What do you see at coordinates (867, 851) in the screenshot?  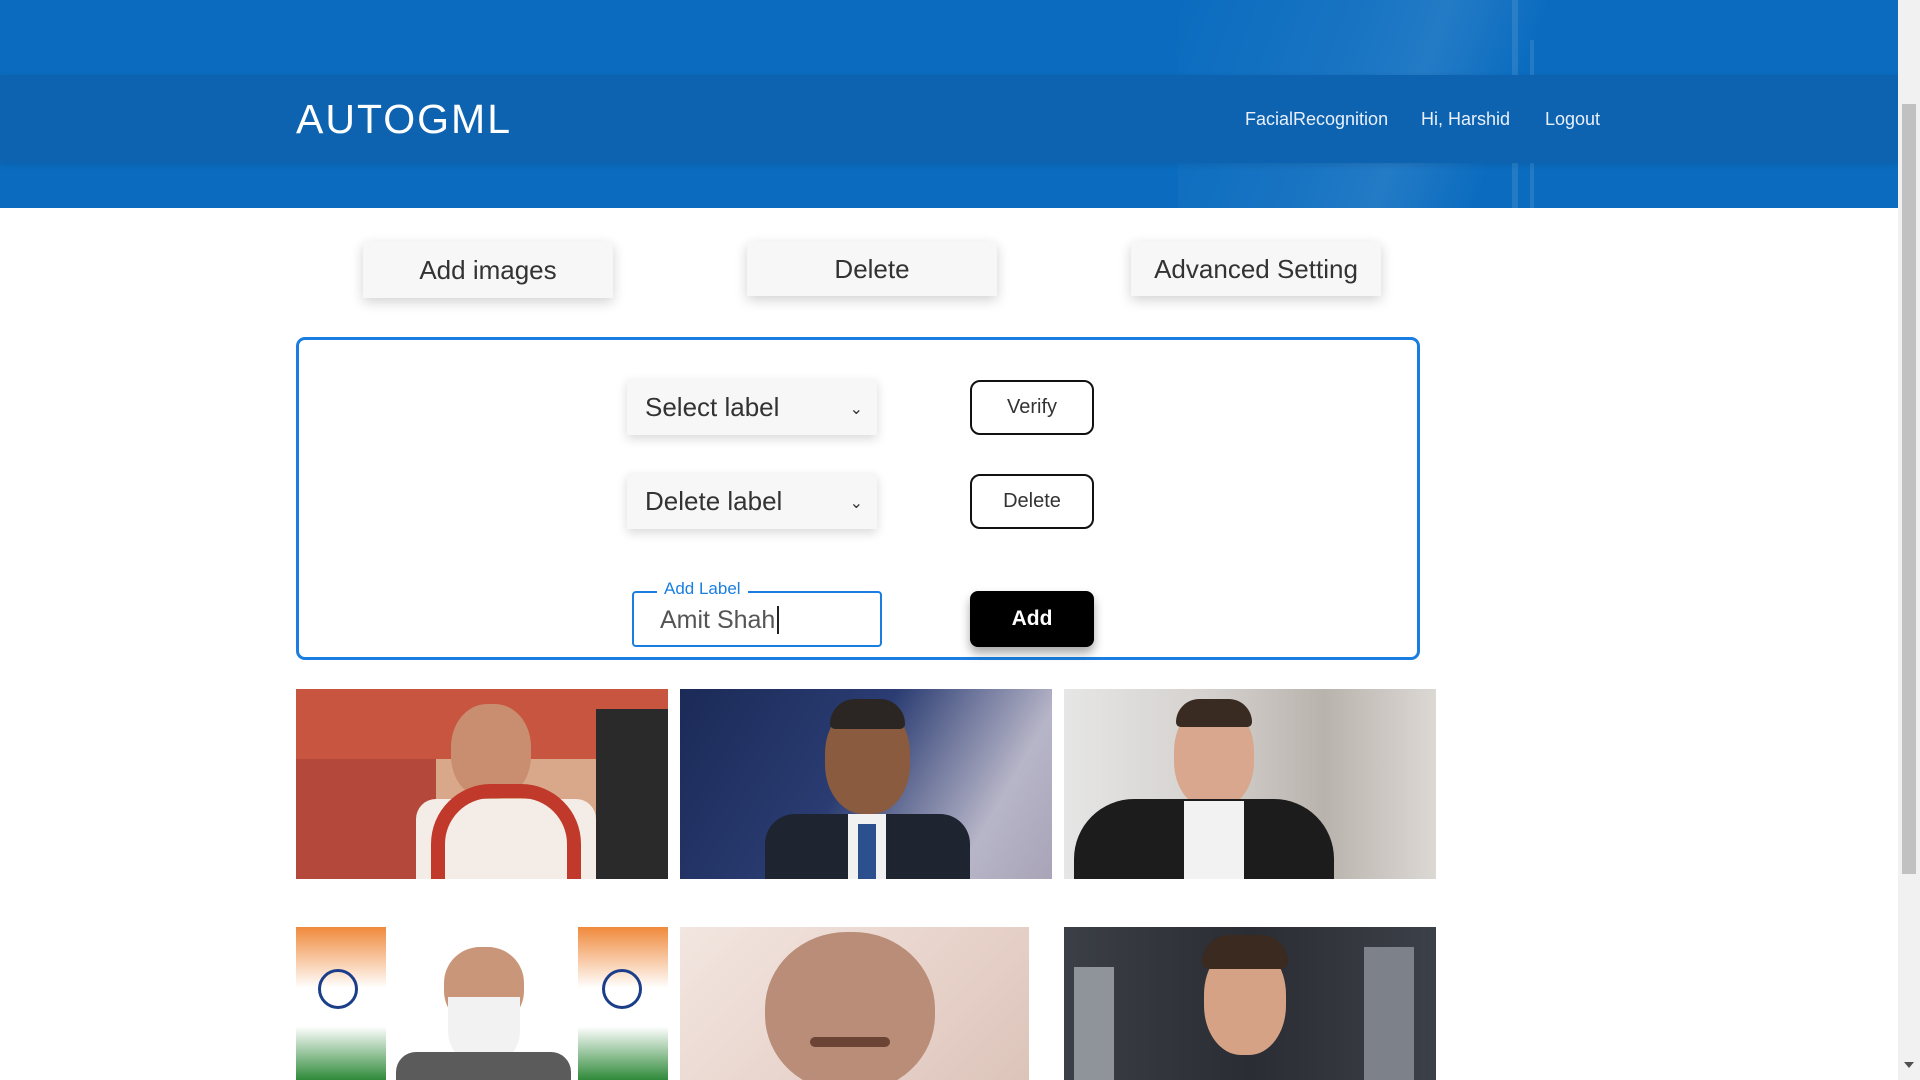 I see `photo-tie` at bounding box center [867, 851].